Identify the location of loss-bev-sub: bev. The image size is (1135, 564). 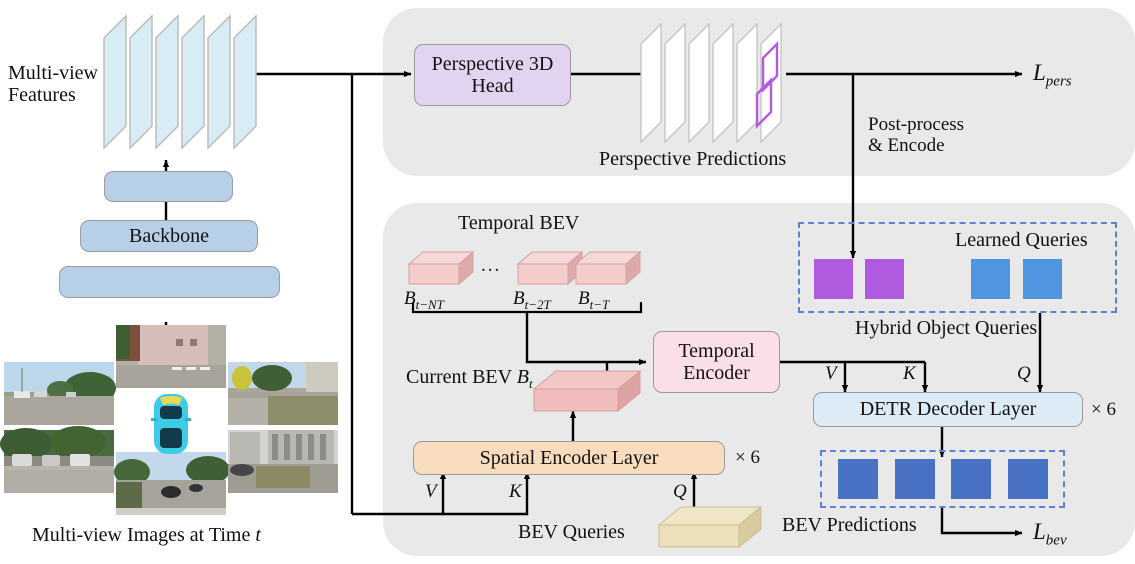
(1056, 540).